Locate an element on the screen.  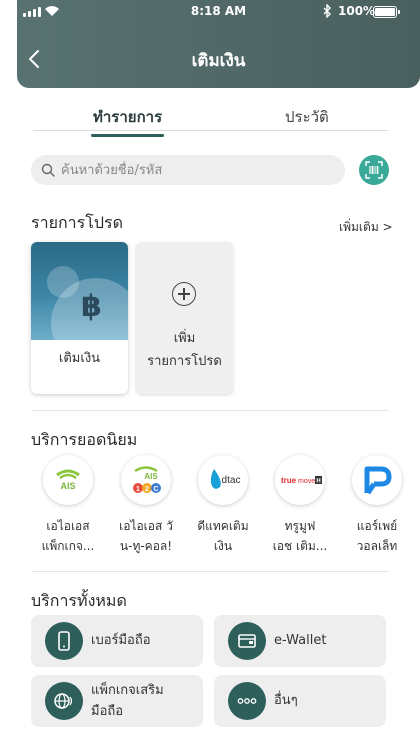
svg-text: 1 is located at coordinates (138, 489).